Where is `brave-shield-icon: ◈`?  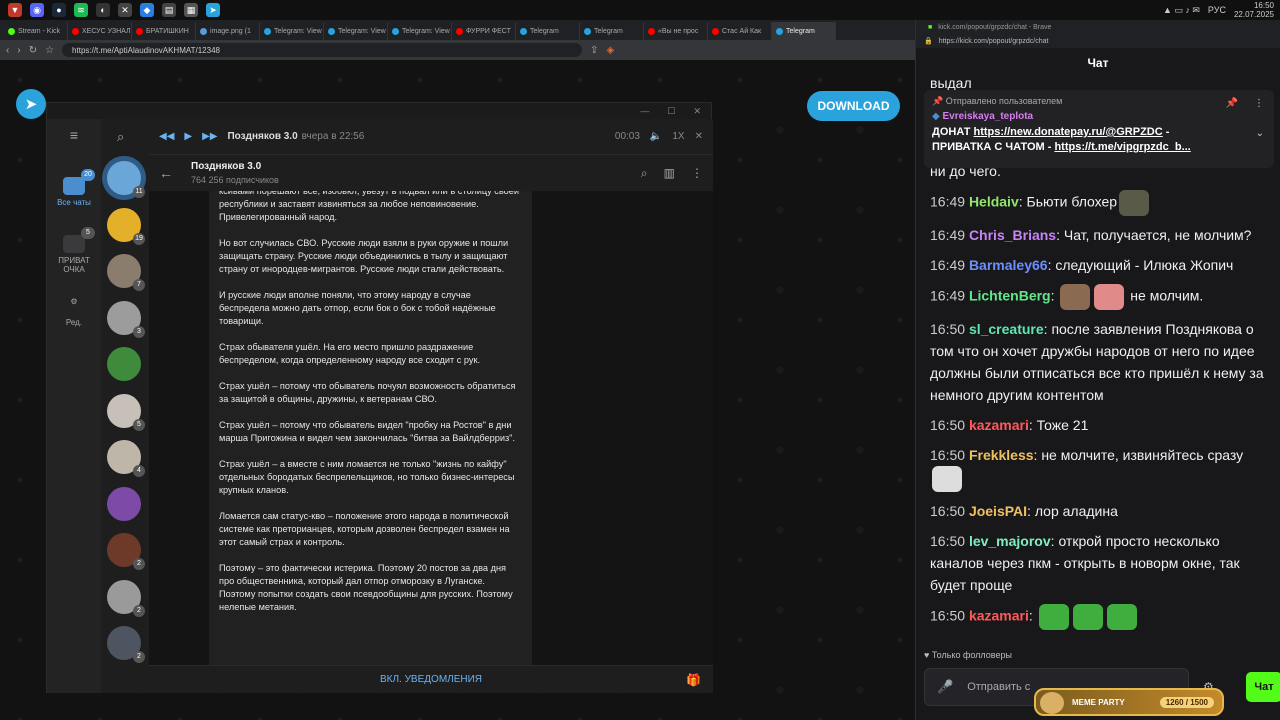
brave-shield-icon: ◈ is located at coordinates (610, 50).